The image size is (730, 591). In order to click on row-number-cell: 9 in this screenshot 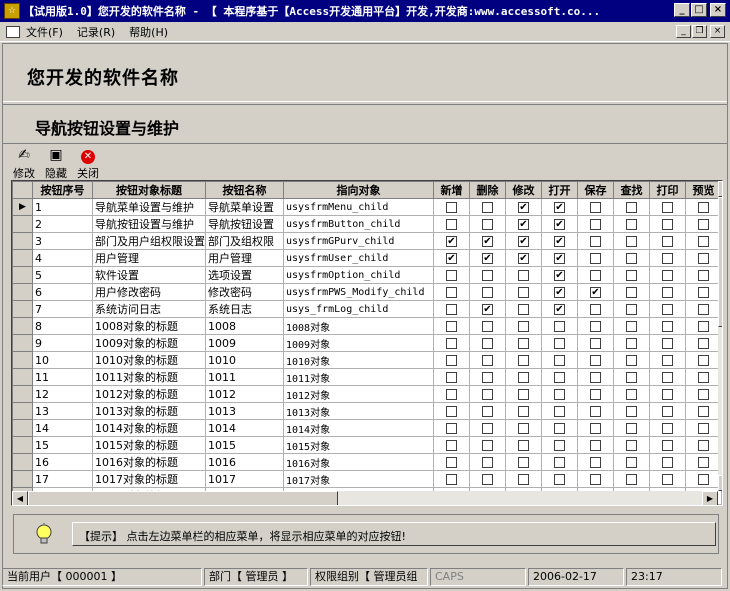, I will do `click(62, 343)`.